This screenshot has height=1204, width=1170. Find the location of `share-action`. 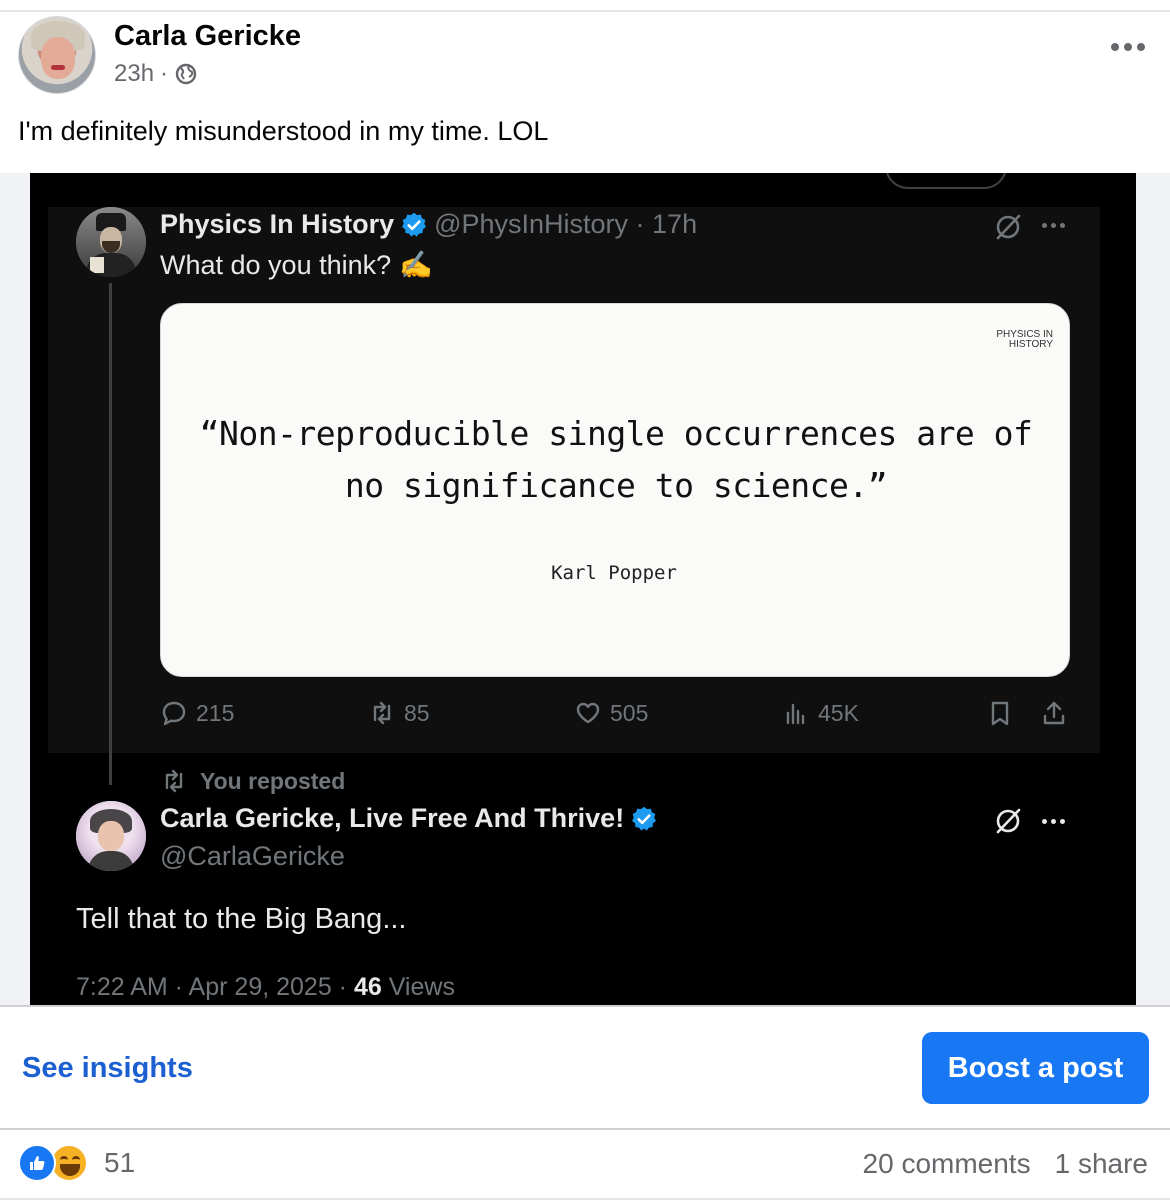

share-action is located at coordinates (1054, 713).